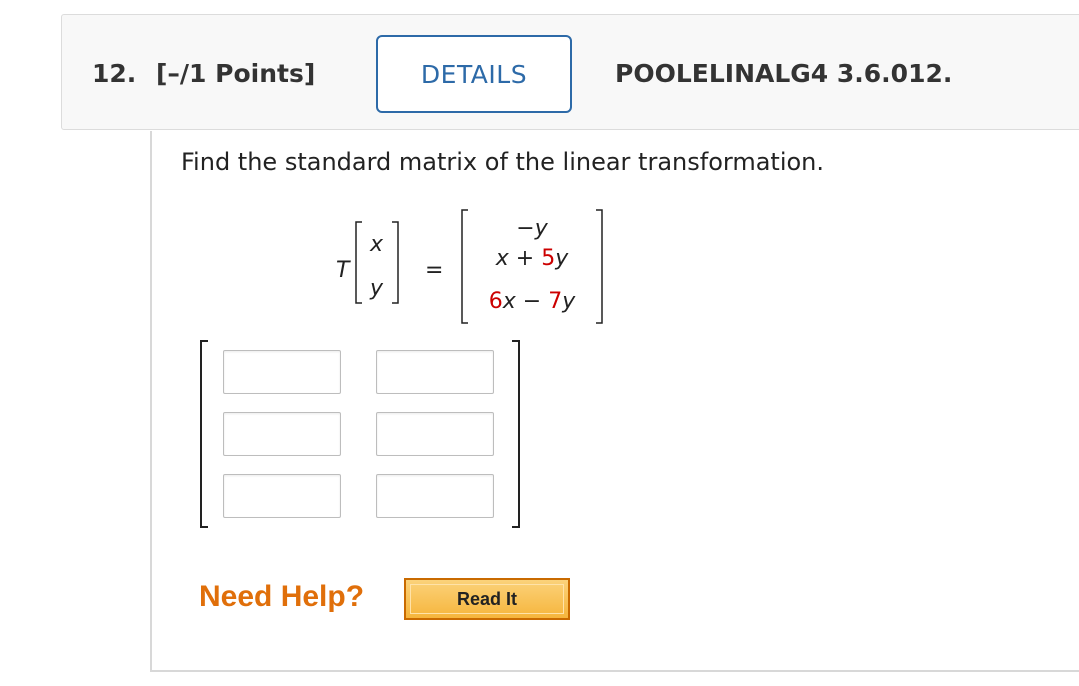  I want to click on transformation-equation: T x y = −y x + 5y 6x − 7y, so click(475, 267).